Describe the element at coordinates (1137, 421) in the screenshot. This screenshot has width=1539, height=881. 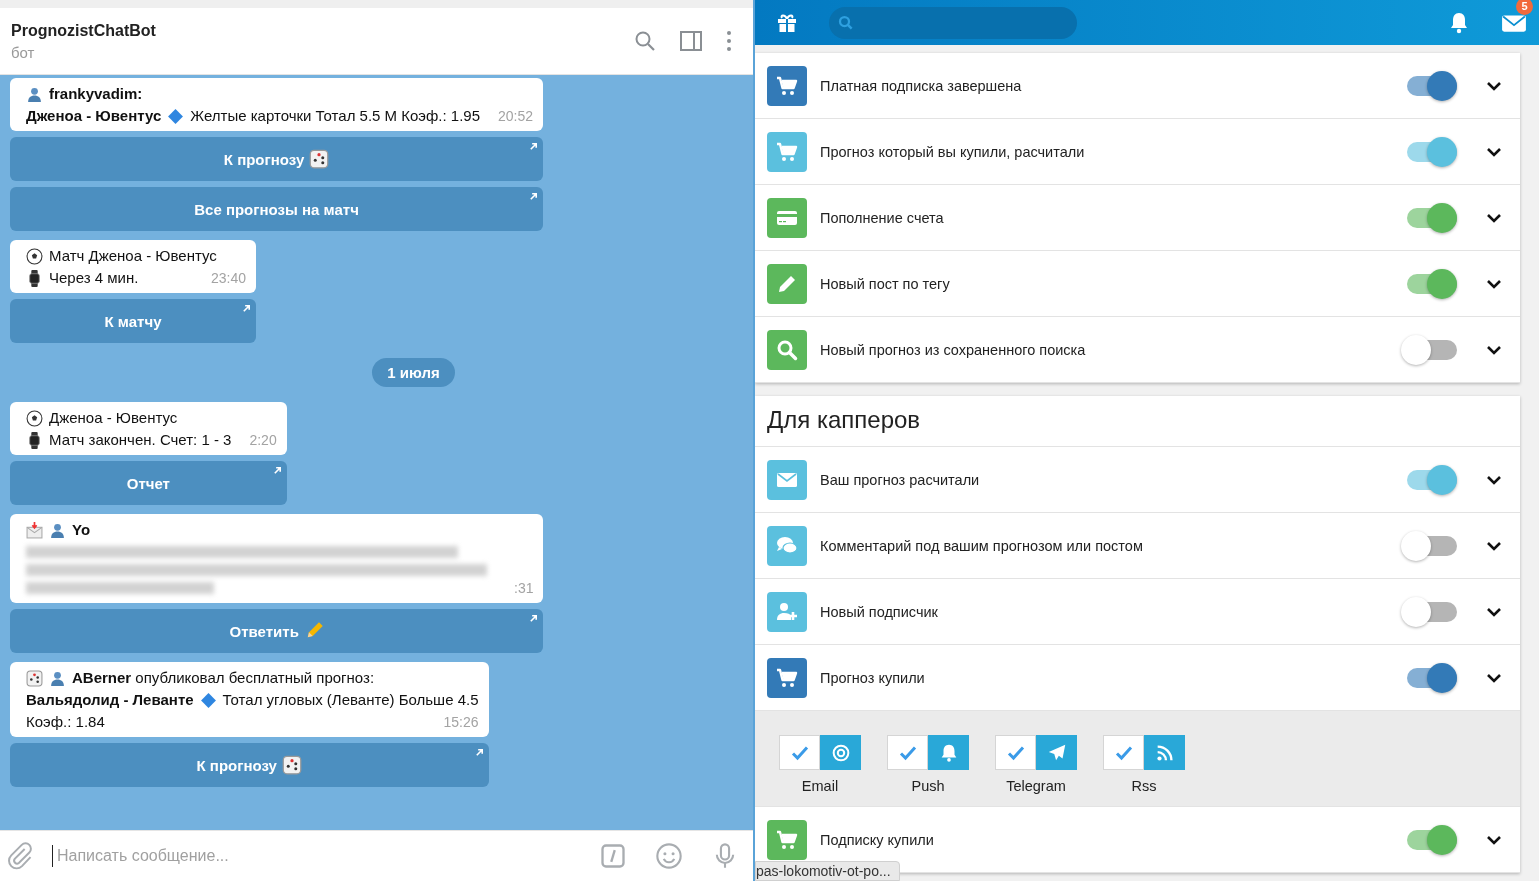
I see `section-title: Для капперов` at that location.